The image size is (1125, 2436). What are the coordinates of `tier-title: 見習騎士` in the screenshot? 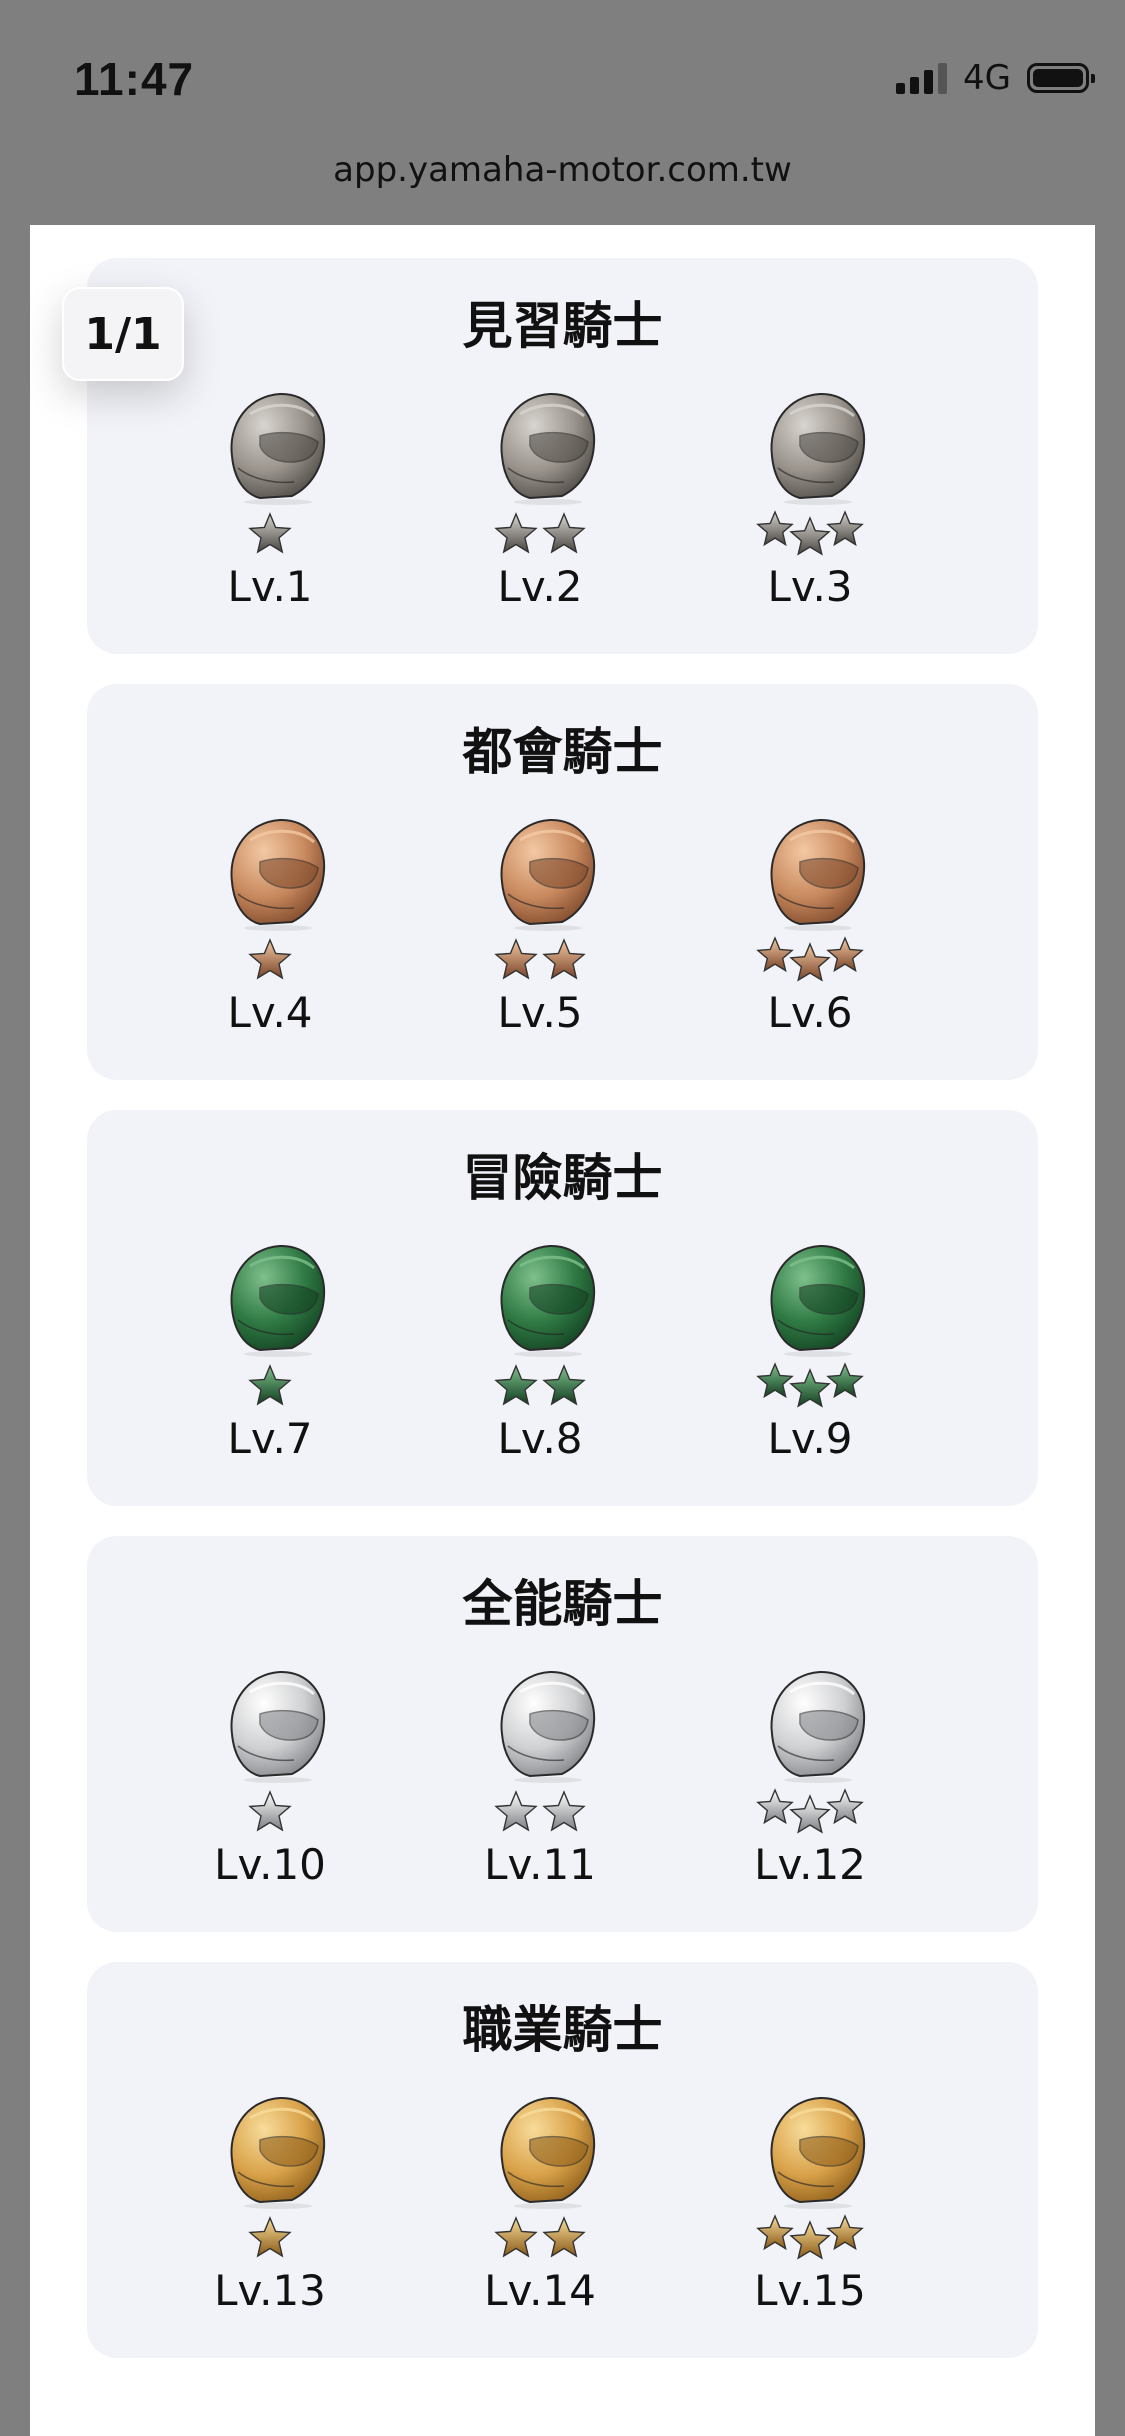 It's located at (562, 326).